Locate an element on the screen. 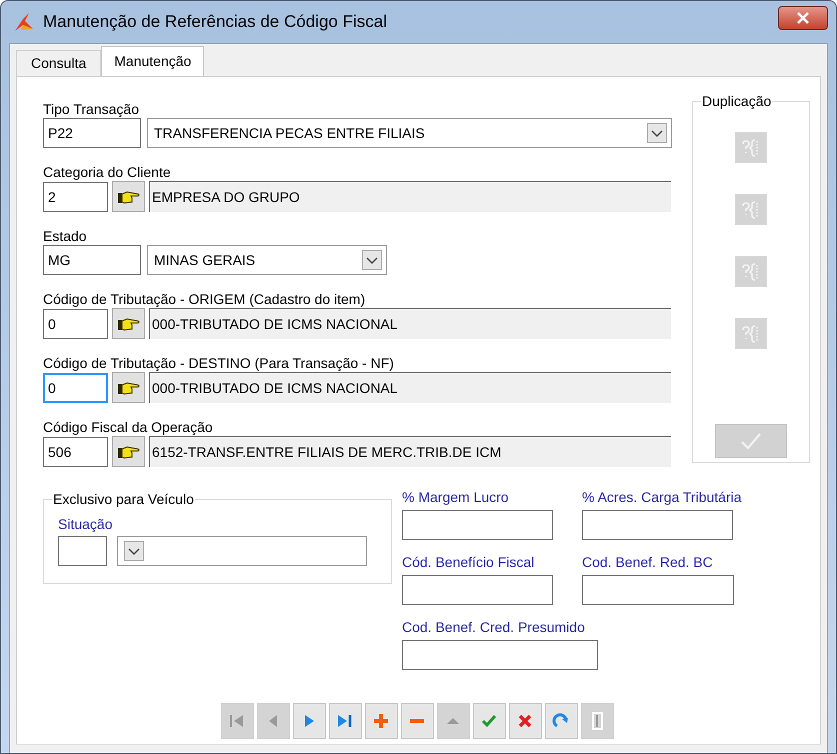 The width and height of the screenshot is (837, 754). close-icon is located at coordinates (803, 18).